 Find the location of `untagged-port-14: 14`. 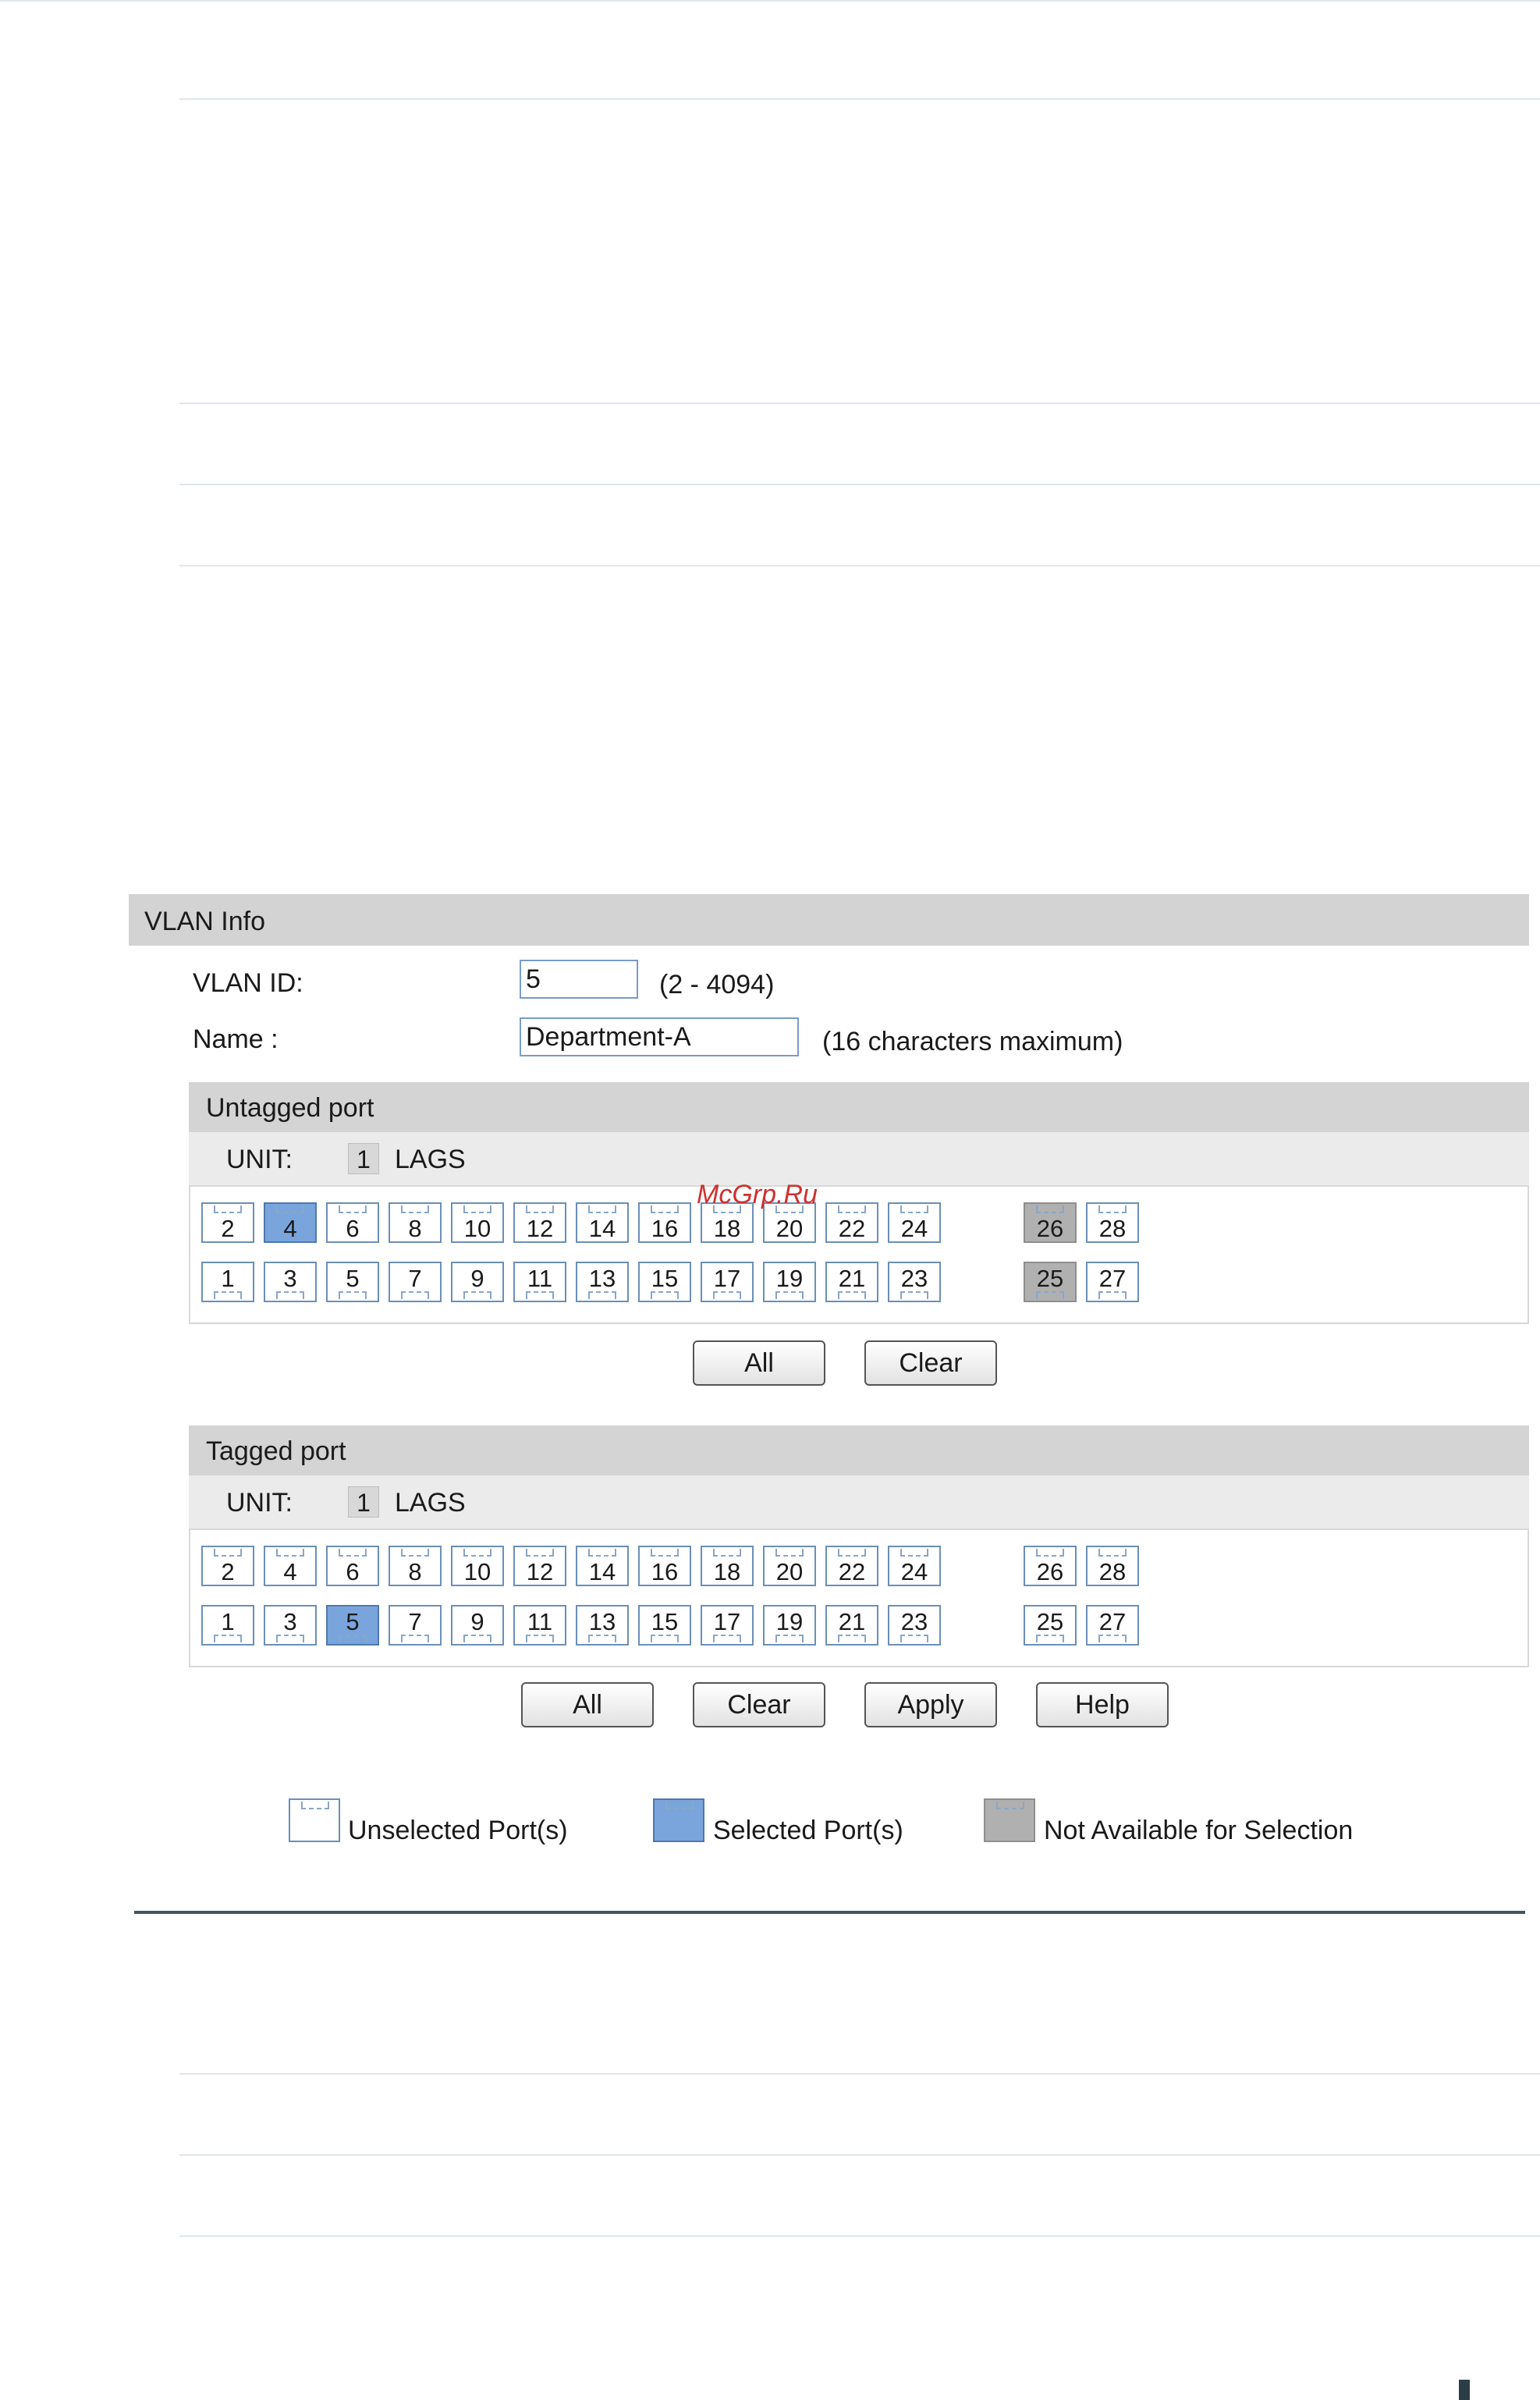

untagged-port-14: 14 is located at coordinates (602, 1222).